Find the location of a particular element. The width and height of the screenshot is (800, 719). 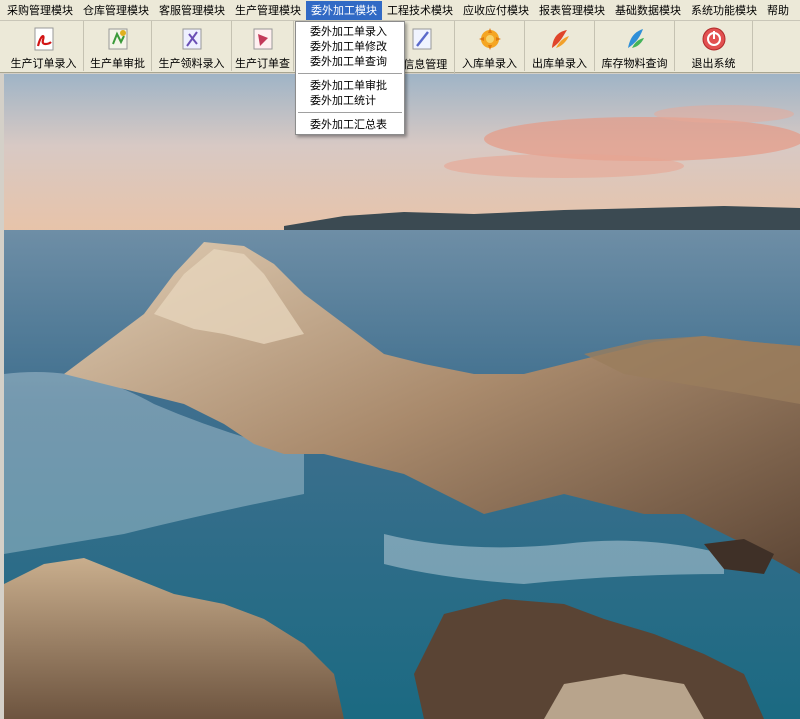

menu-receivables-payables: 应收应付模块 is located at coordinates (496, 10).